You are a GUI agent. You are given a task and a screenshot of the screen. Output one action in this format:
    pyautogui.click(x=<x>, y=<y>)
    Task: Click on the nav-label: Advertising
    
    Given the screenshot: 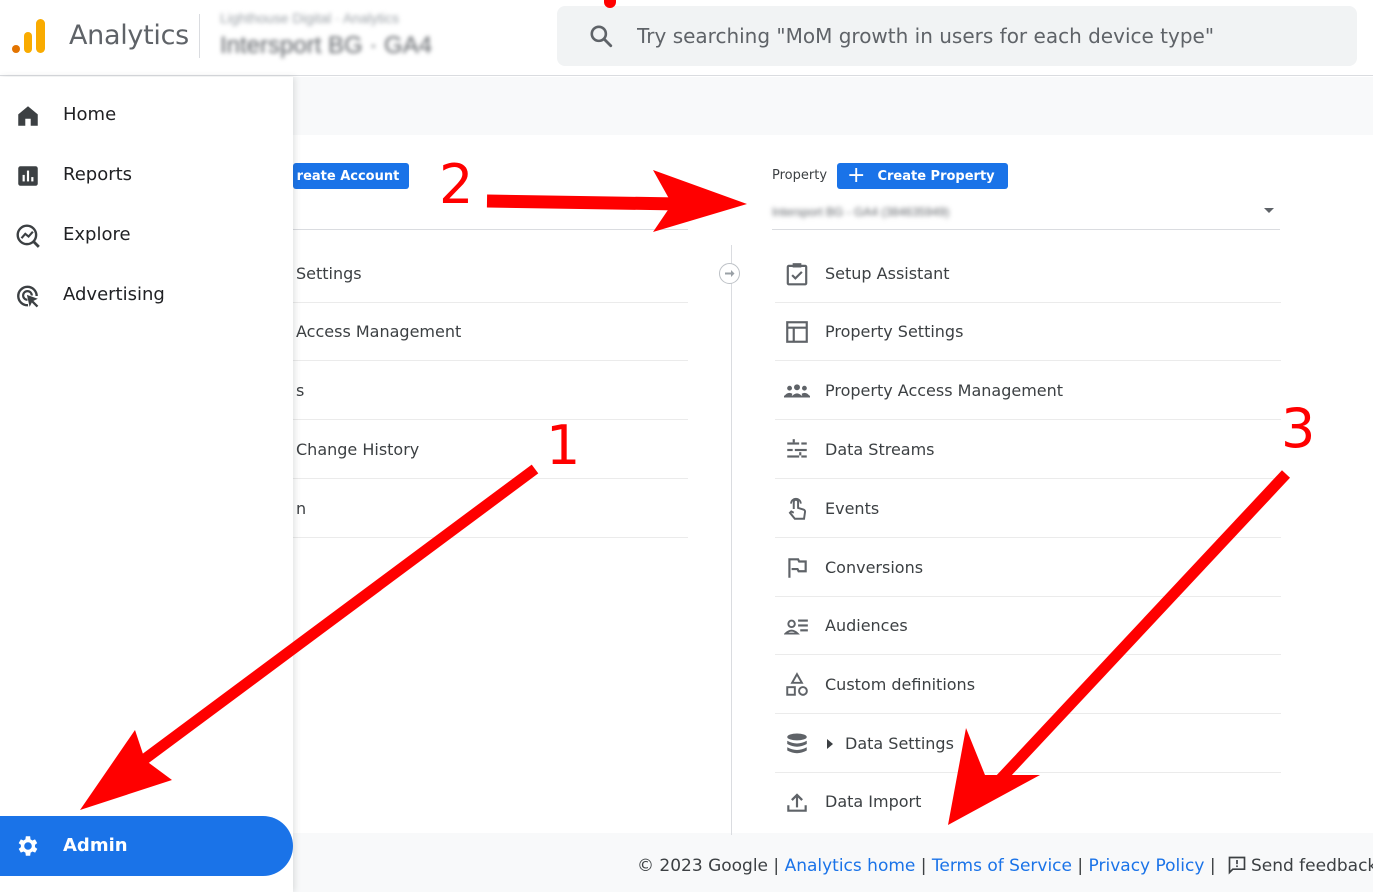 What is the action you would take?
    pyautogui.click(x=114, y=294)
    